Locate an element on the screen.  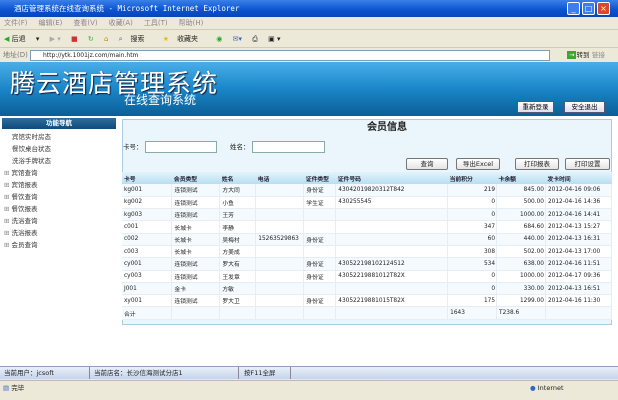
print-icon: ⎙ is located at coordinates (255, 39).